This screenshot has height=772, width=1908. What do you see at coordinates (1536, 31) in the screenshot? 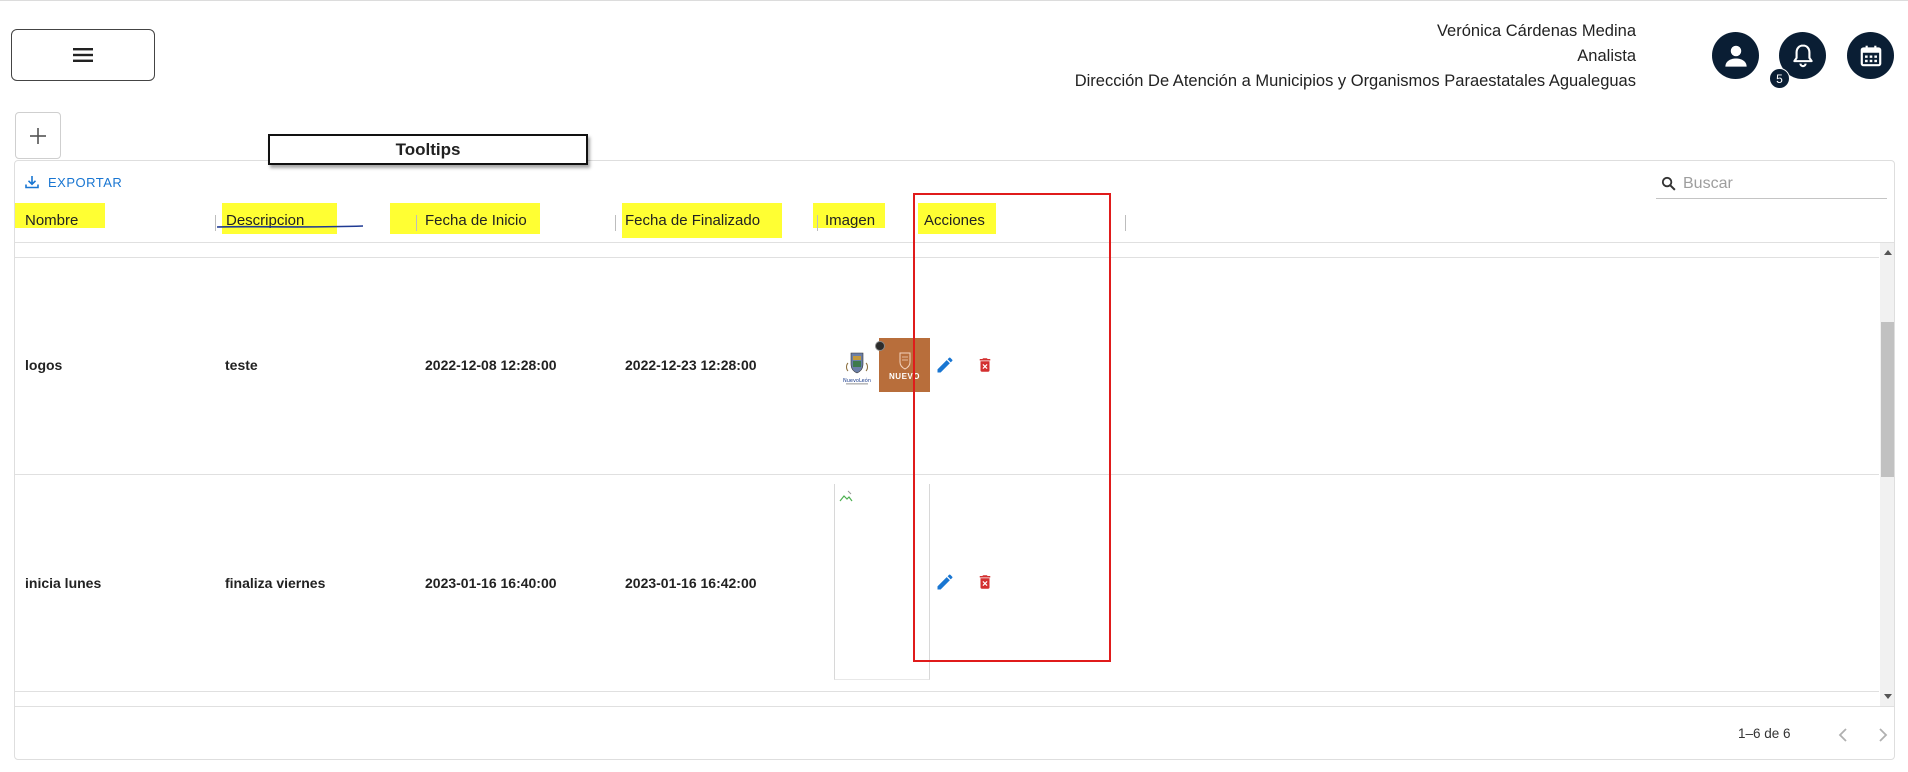
I see `user-name: Verónica Cárdenas Medina` at bounding box center [1536, 31].